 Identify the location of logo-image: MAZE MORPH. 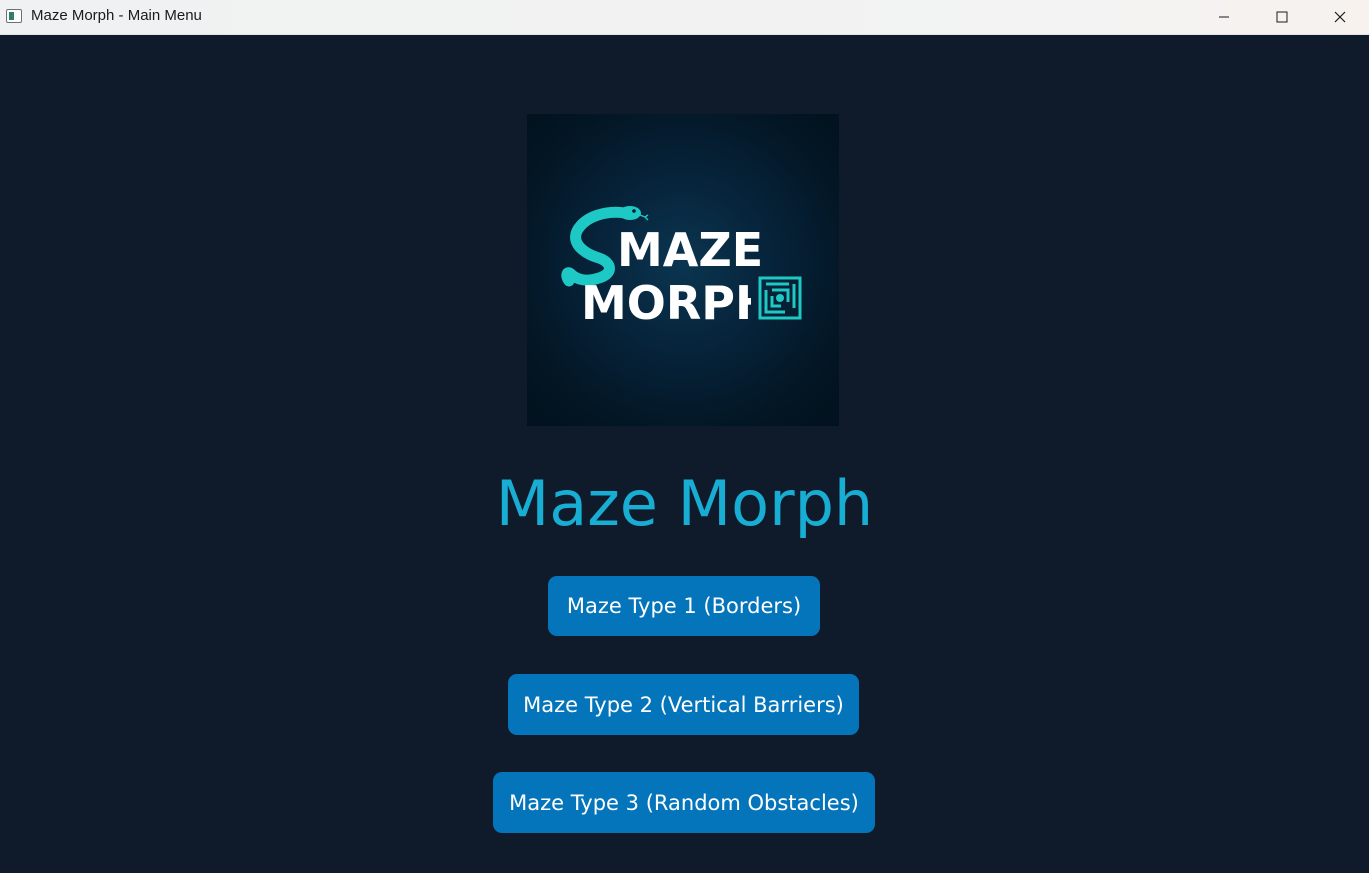
(683, 270).